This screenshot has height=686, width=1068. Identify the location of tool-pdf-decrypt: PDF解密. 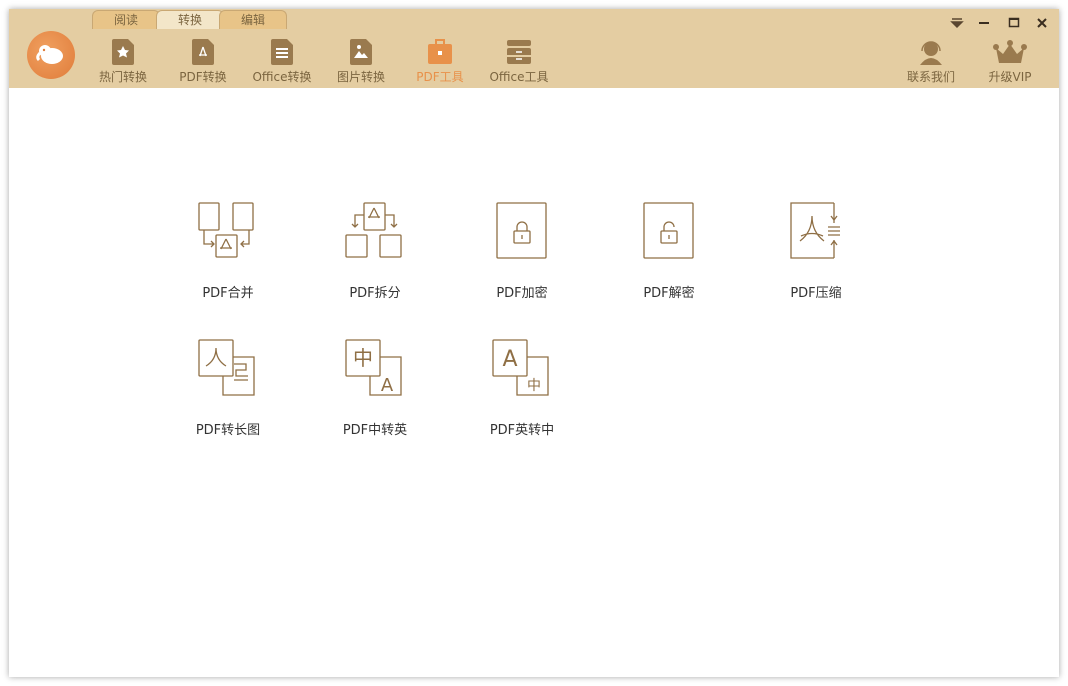
(669, 251).